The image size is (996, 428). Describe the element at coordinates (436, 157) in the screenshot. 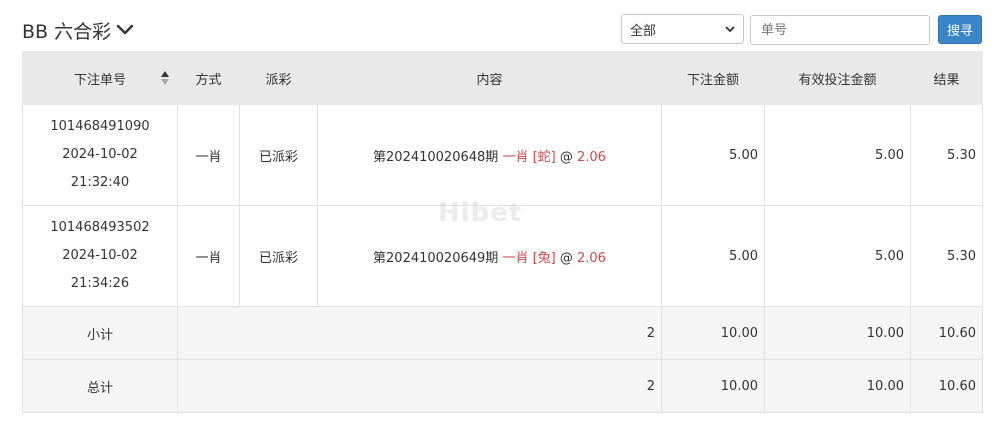

I see `content-period: 第202410020648期` at that location.